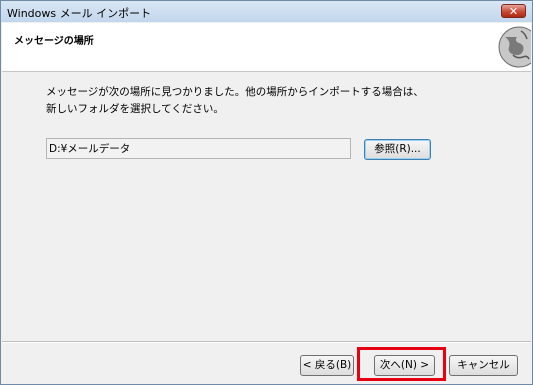  I want to click on globe-icon, so click(511, 45).